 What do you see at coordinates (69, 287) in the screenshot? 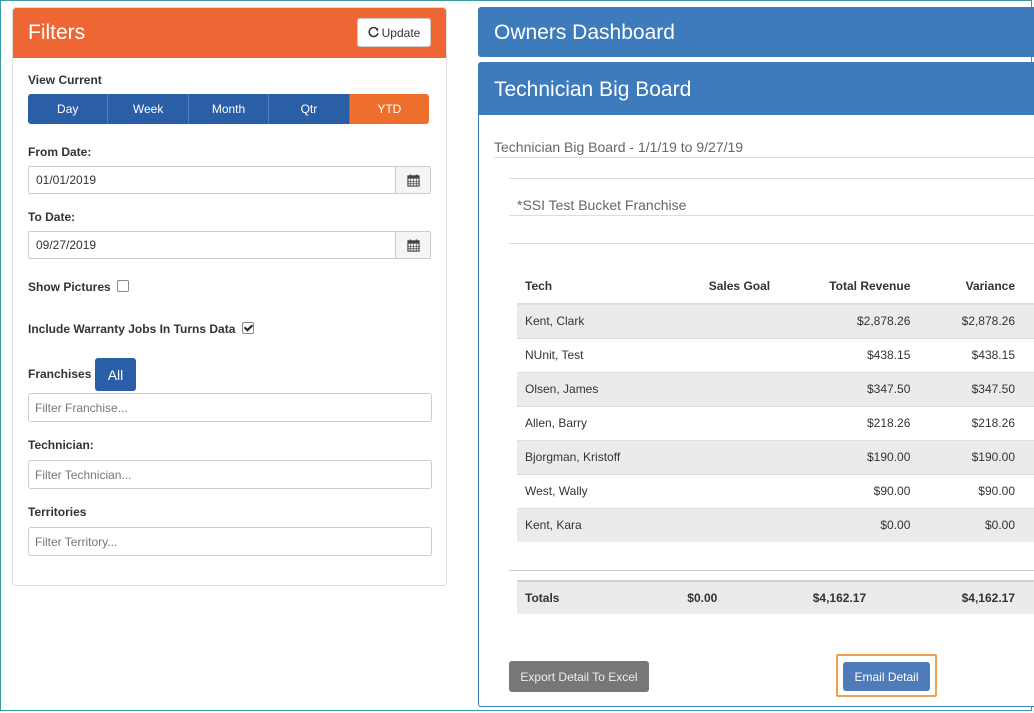
I see `show-pictures-label: Show Pictures` at bounding box center [69, 287].